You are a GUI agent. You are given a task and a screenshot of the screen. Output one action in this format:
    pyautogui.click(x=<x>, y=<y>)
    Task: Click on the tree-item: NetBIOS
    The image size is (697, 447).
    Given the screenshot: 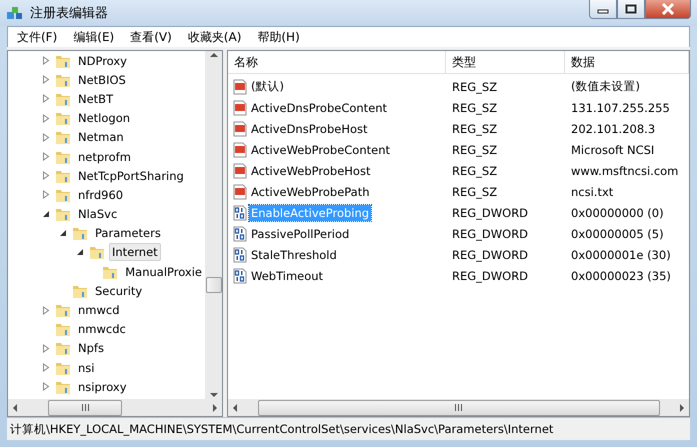 What is the action you would take?
    pyautogui.click(x=102, y=79)
    